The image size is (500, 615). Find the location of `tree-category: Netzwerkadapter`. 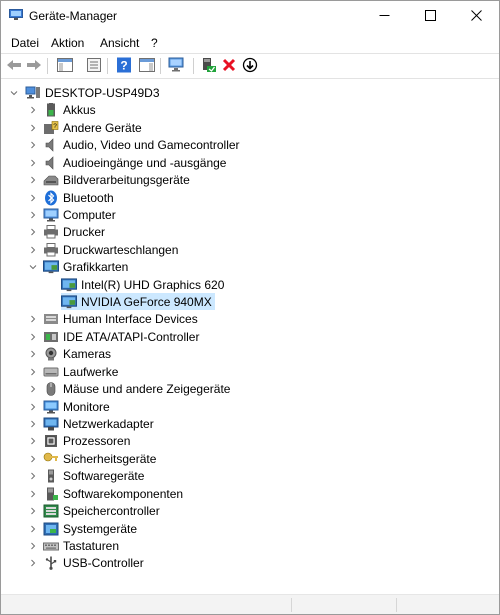

tree-category: Netzwerkadapter is located at coordinates (92, 423).